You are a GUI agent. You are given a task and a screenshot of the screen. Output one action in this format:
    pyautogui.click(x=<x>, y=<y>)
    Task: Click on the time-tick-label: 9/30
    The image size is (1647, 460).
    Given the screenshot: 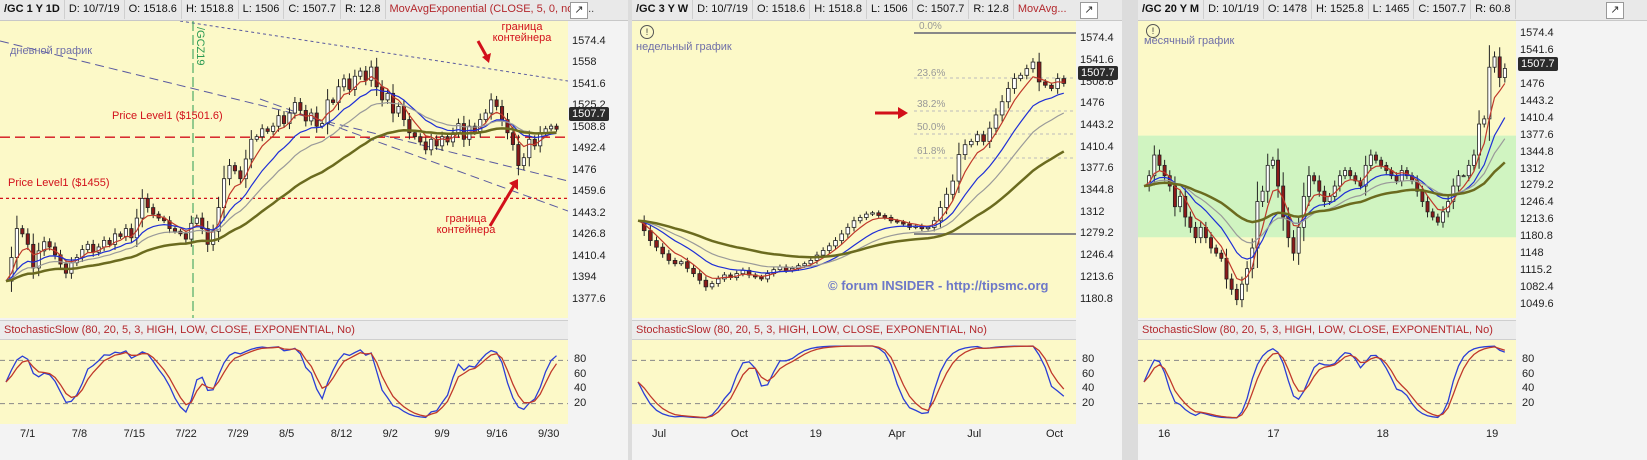 What is the action you would take?
    pyautogui.click(x=549, y=434)
    